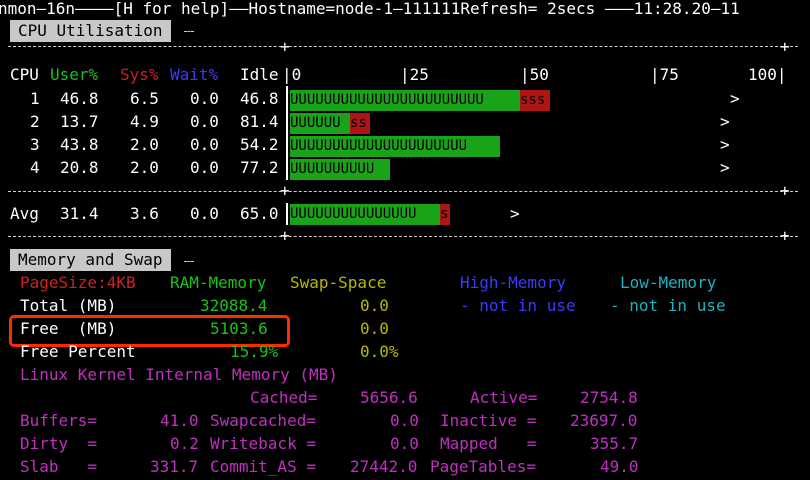  What do you see at coordinates (204, 167) in the screenshot?
I see `cpu-row-4-wait: 0.0` at bounding box center [204, 167].